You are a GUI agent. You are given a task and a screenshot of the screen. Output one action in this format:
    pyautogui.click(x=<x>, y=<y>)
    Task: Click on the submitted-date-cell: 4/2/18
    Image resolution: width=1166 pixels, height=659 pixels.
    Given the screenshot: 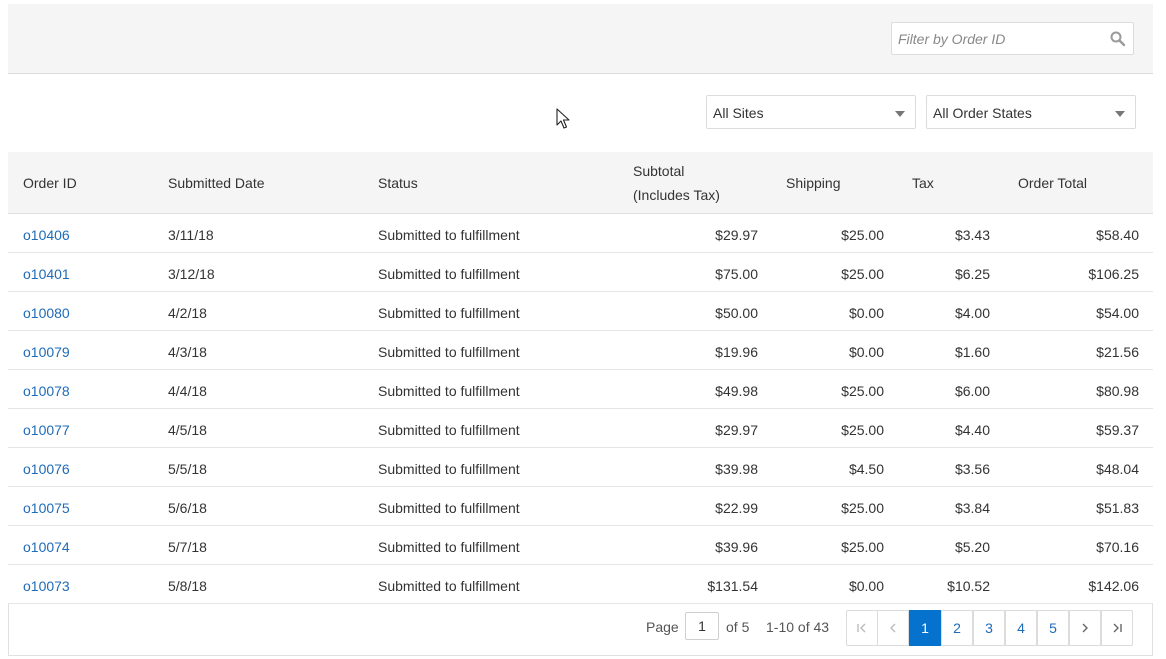 What is the action you would take?
    pyautogui.click(x=187, y=313)
    